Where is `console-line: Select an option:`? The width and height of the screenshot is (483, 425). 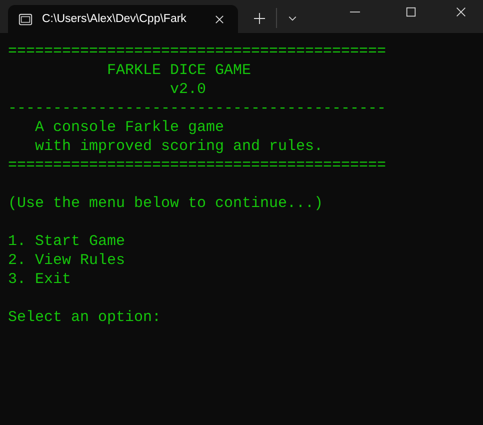 console-line: Select an option: is located at coordinates (85, 317).